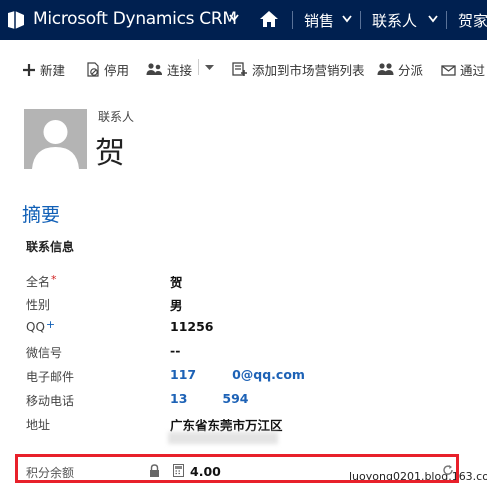  Describe the element at coordinates (16, 20) in the screenshot. I see `dynamics-logo-icon` at that location.